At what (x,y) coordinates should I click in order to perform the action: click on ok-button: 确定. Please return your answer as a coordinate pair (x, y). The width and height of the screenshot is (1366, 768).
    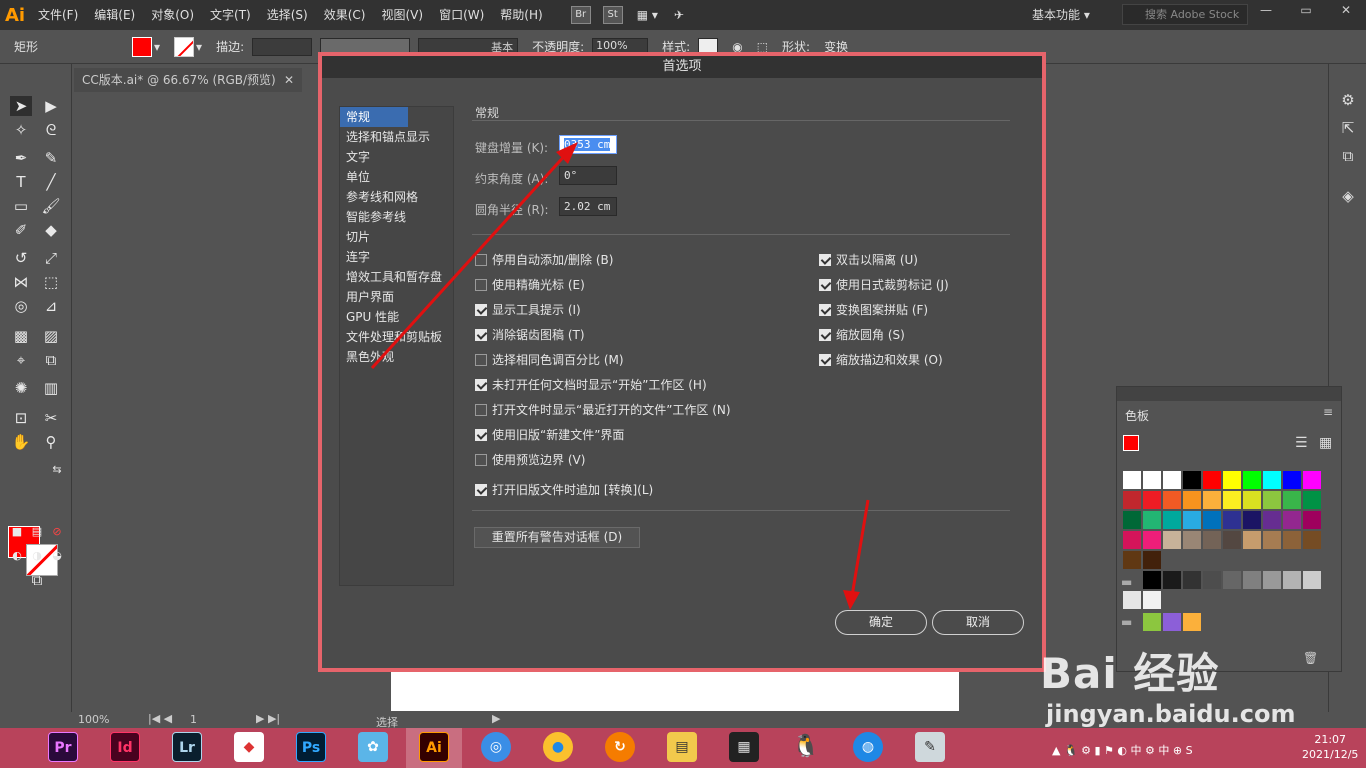
    Looking at the image, I should click on (881, 622).